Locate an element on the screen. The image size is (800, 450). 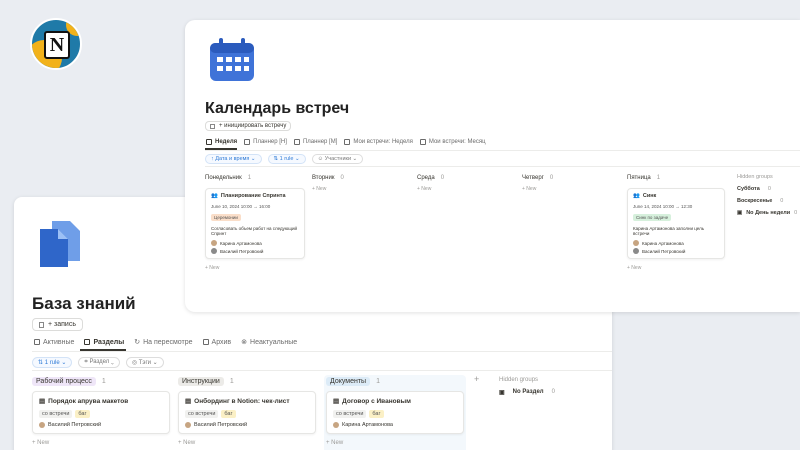
column-label: Инструкции is located at coordinates (201, 381).